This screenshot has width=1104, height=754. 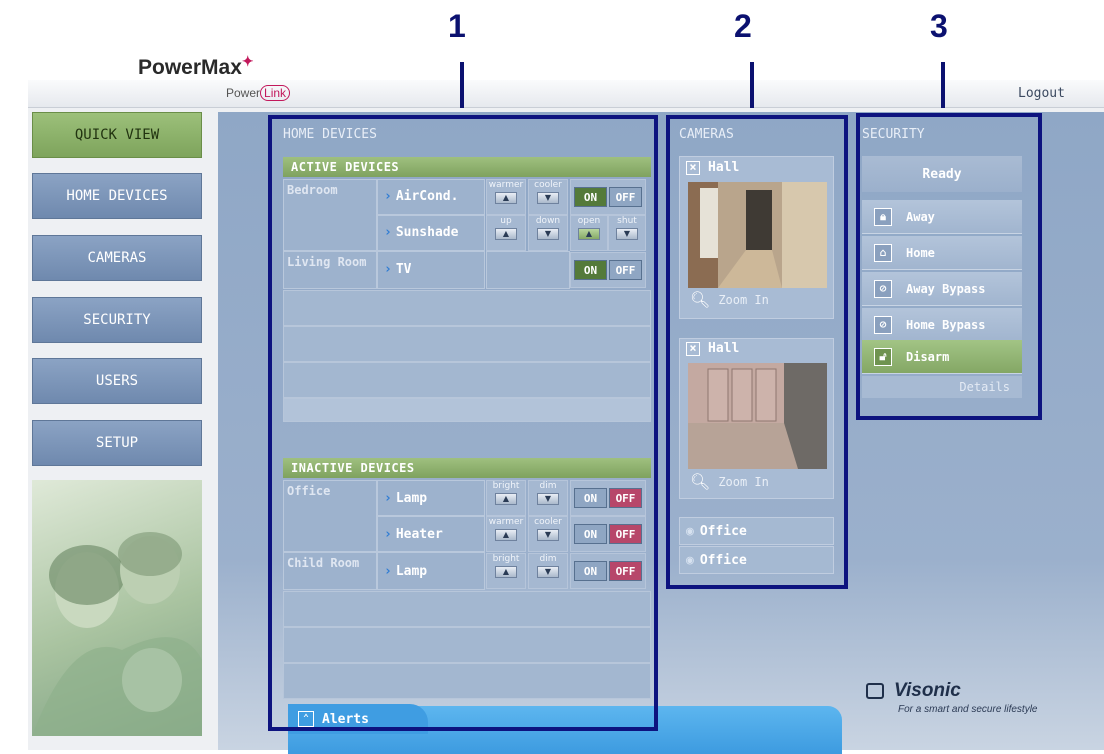 What do you see at coordinates (196, 66) in the screenshot?
I see `powermax-logo: PowerMax✦` at bounding box center [196, 66].